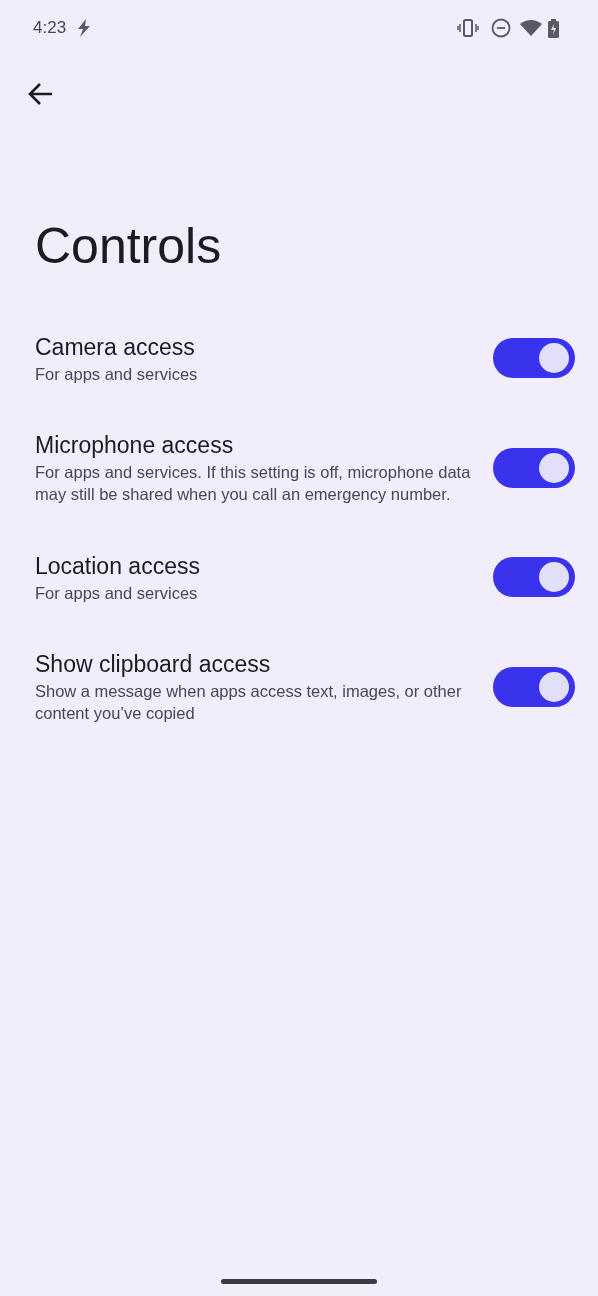  Describe the element at coordinates (153, 664) in the screenshot. I see `setting-title: Show clipboard access` at that location.